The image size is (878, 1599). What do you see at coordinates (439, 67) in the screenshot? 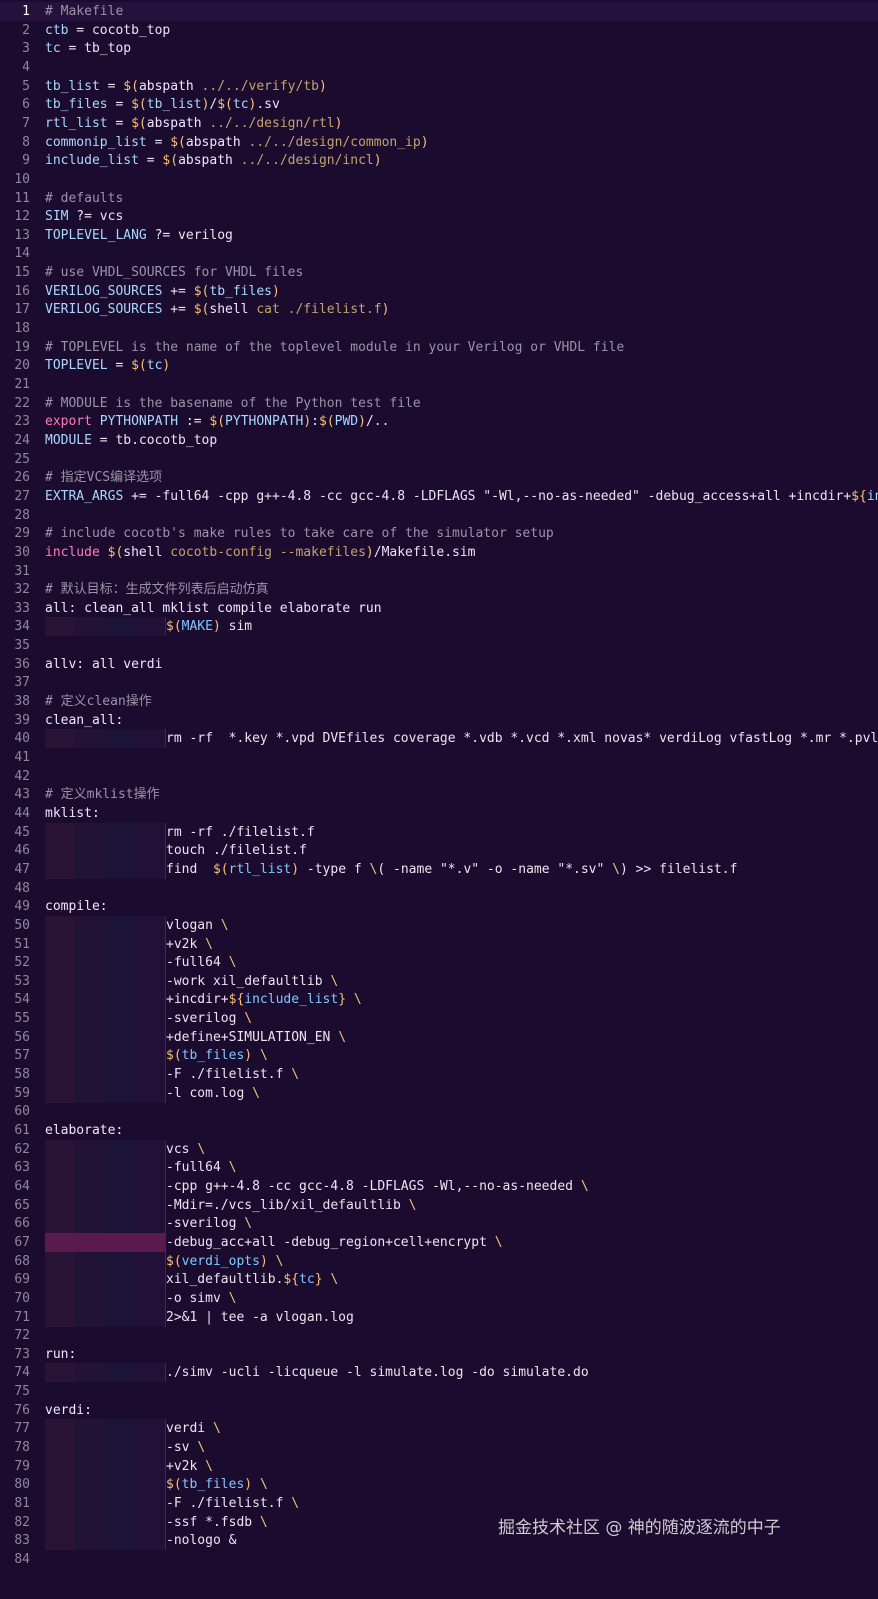
I see `code-line: 4` at bounding box center [439, 67].